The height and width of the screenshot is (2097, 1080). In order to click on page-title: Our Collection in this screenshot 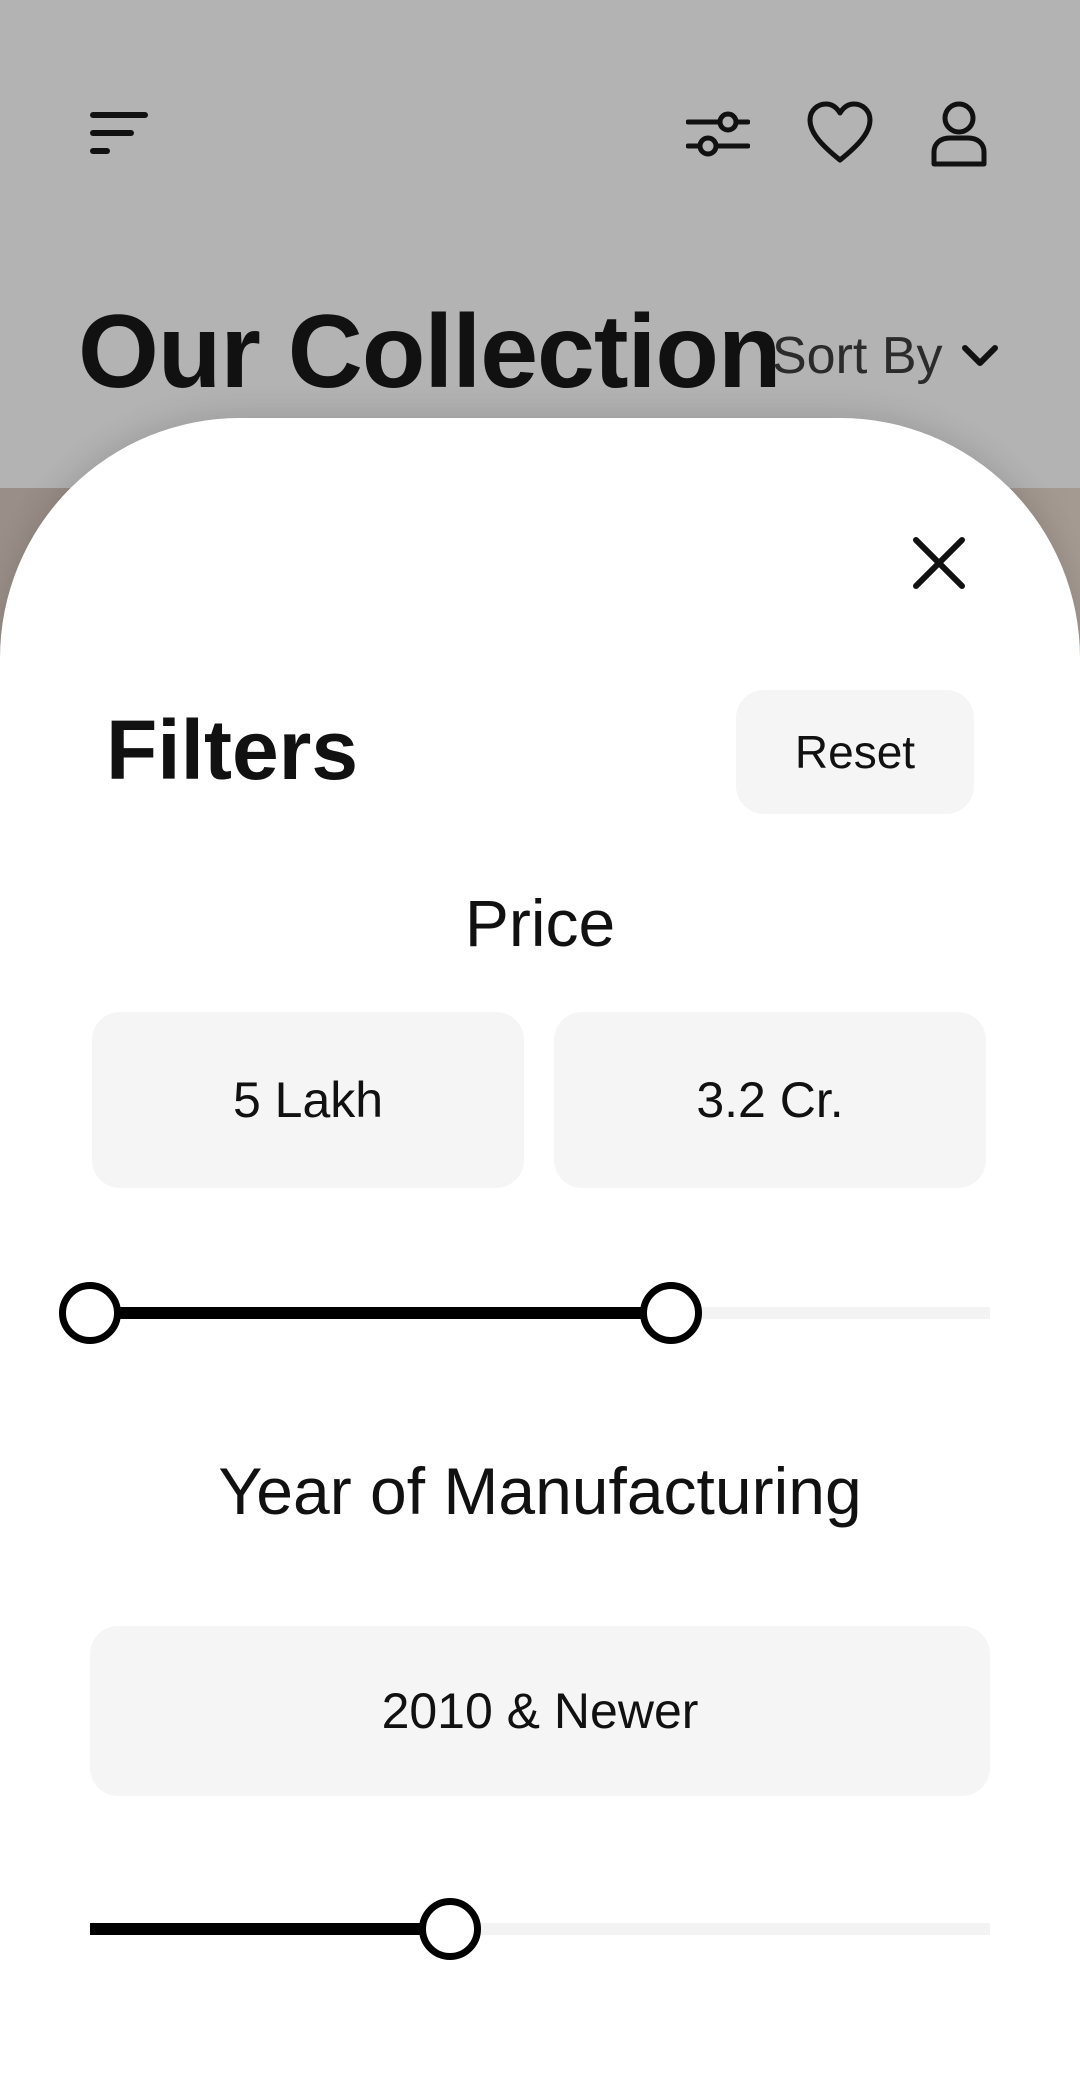, I will do `click(429, 352)`.